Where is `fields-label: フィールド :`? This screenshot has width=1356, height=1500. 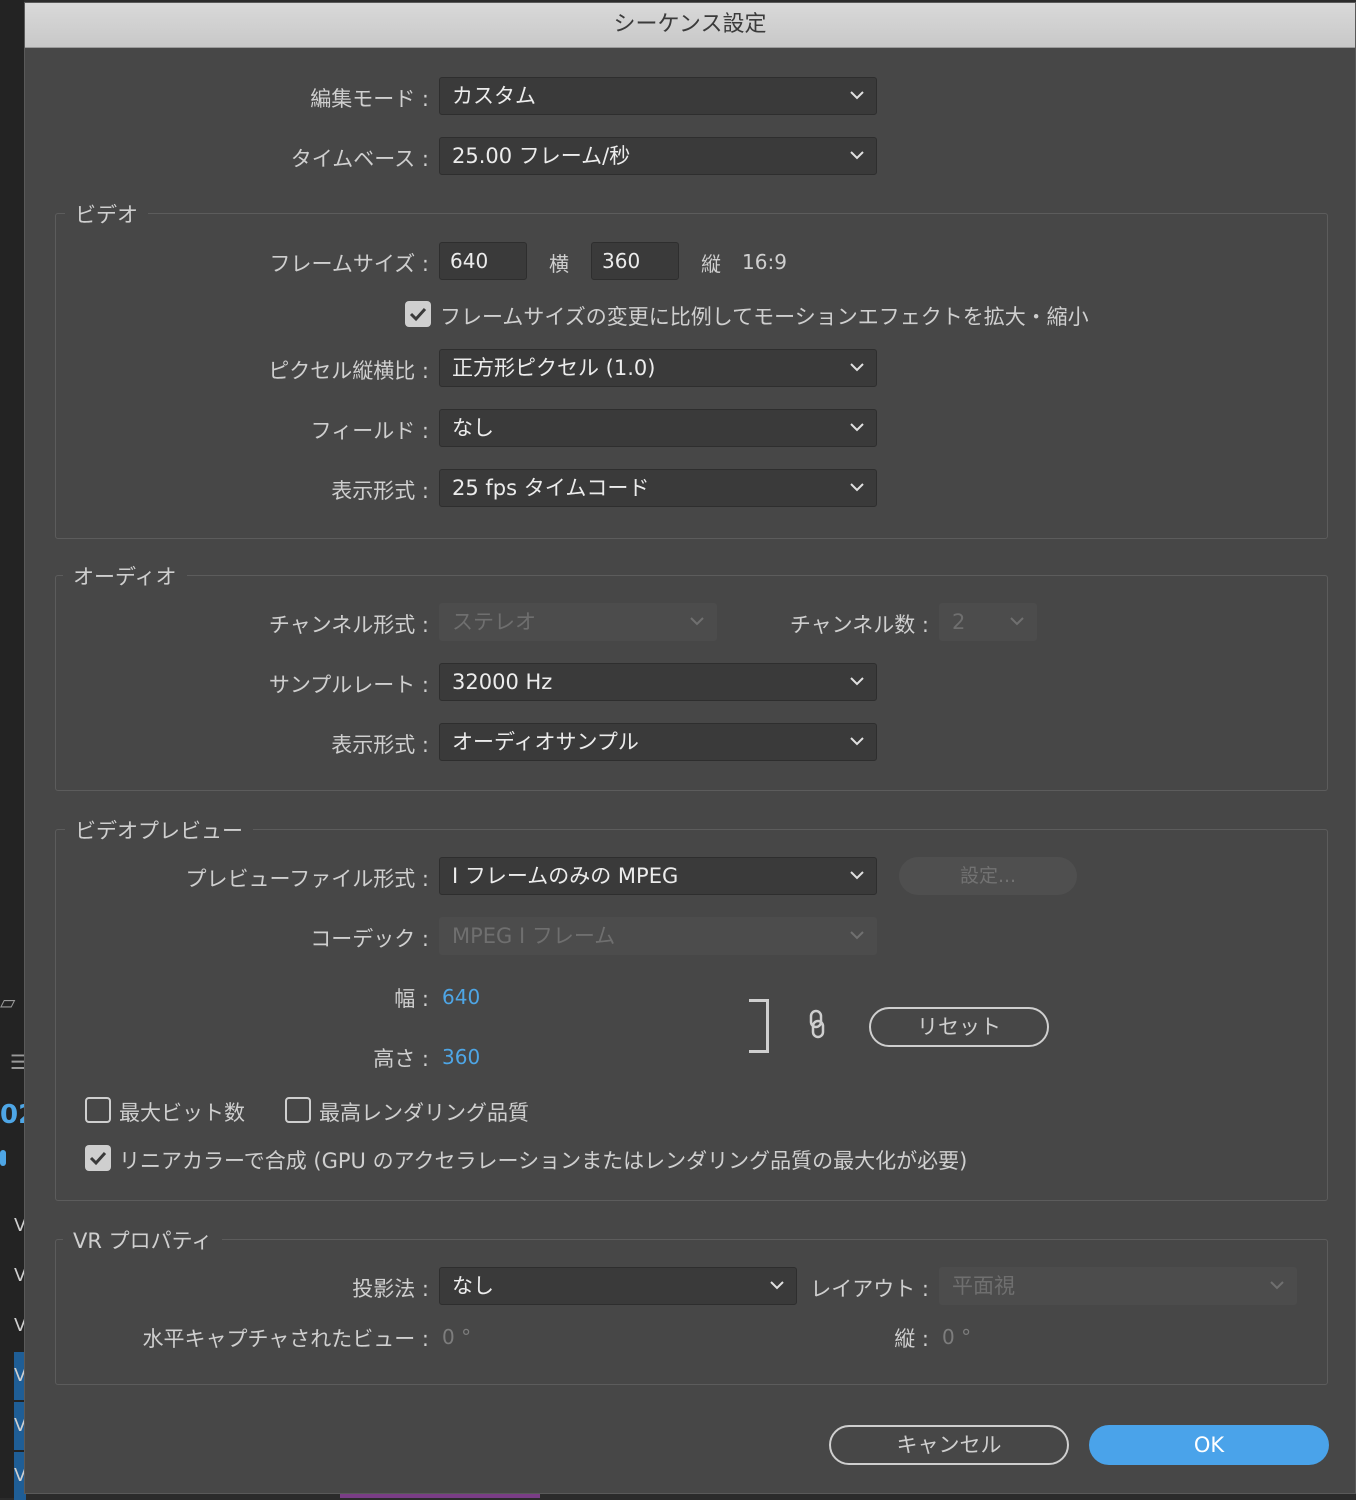
fields-label: フィールド : is located at coordinates (369, 431).